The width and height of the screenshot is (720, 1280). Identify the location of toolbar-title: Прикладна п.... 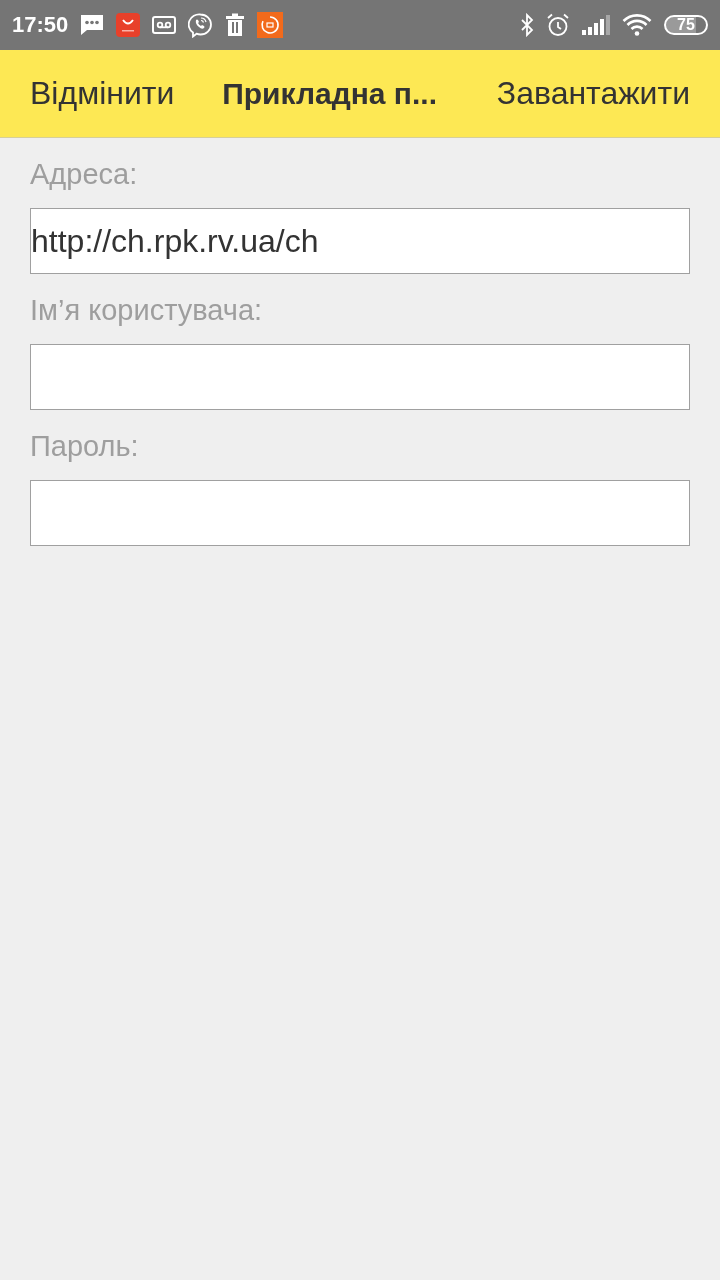
(329, 93).